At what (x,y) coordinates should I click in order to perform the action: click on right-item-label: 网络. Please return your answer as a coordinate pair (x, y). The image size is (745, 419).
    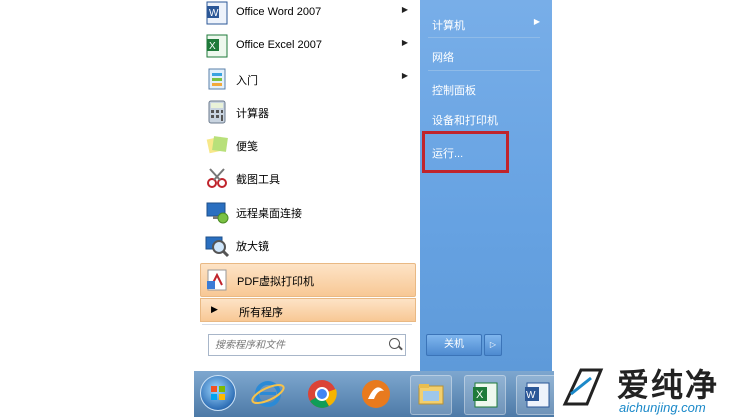
    Looking at the image, I should click on (443, 58).